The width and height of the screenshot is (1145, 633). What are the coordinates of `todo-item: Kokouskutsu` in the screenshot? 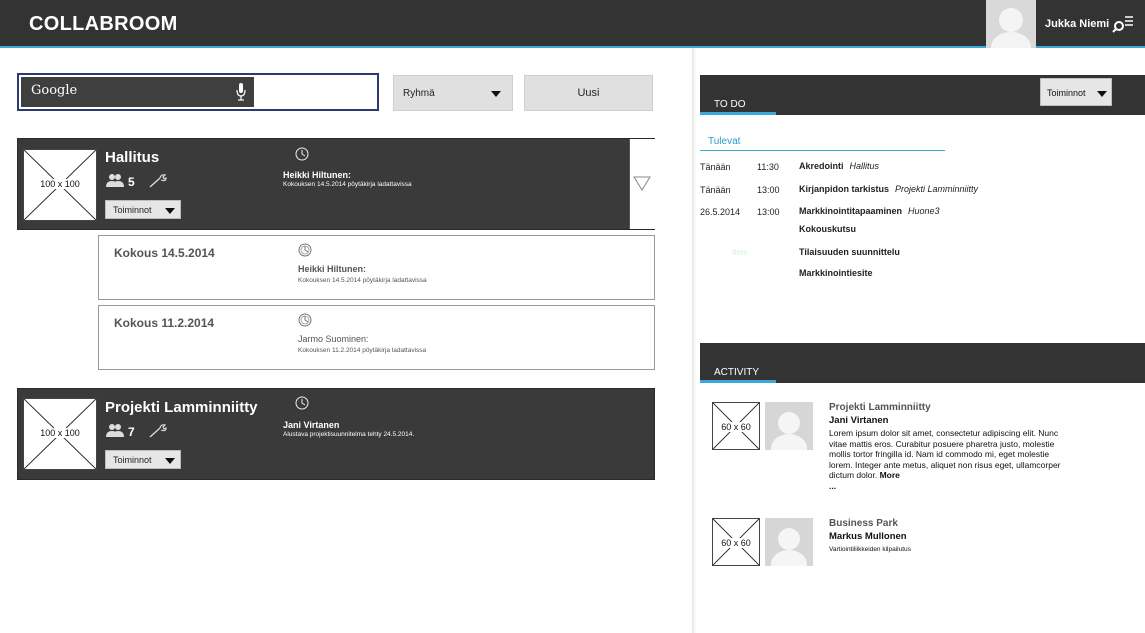 It's located at (922, 231).